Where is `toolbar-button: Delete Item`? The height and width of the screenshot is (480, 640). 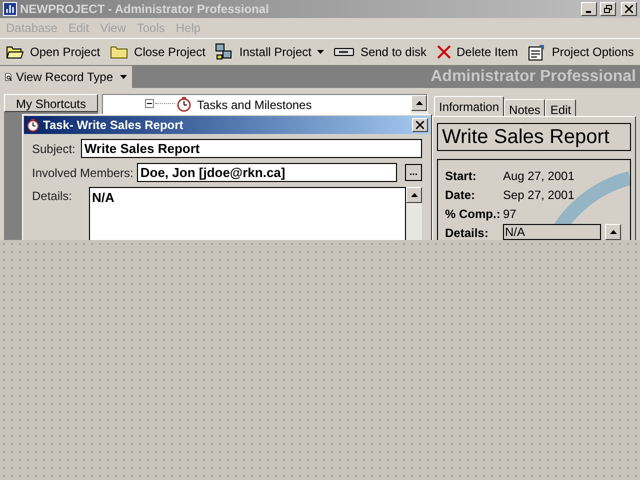
toolbar-button: Delete Item is located at coordinates (477, 52).